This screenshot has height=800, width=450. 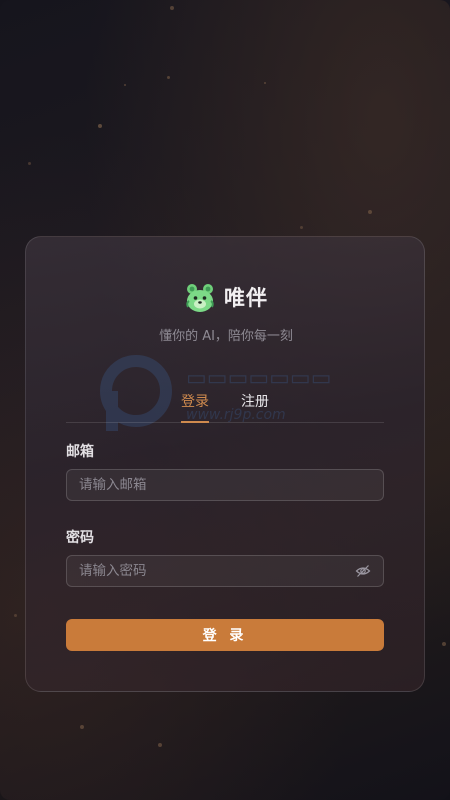 I want to click on email-label: 邮箱, so click(x=80, y=452).